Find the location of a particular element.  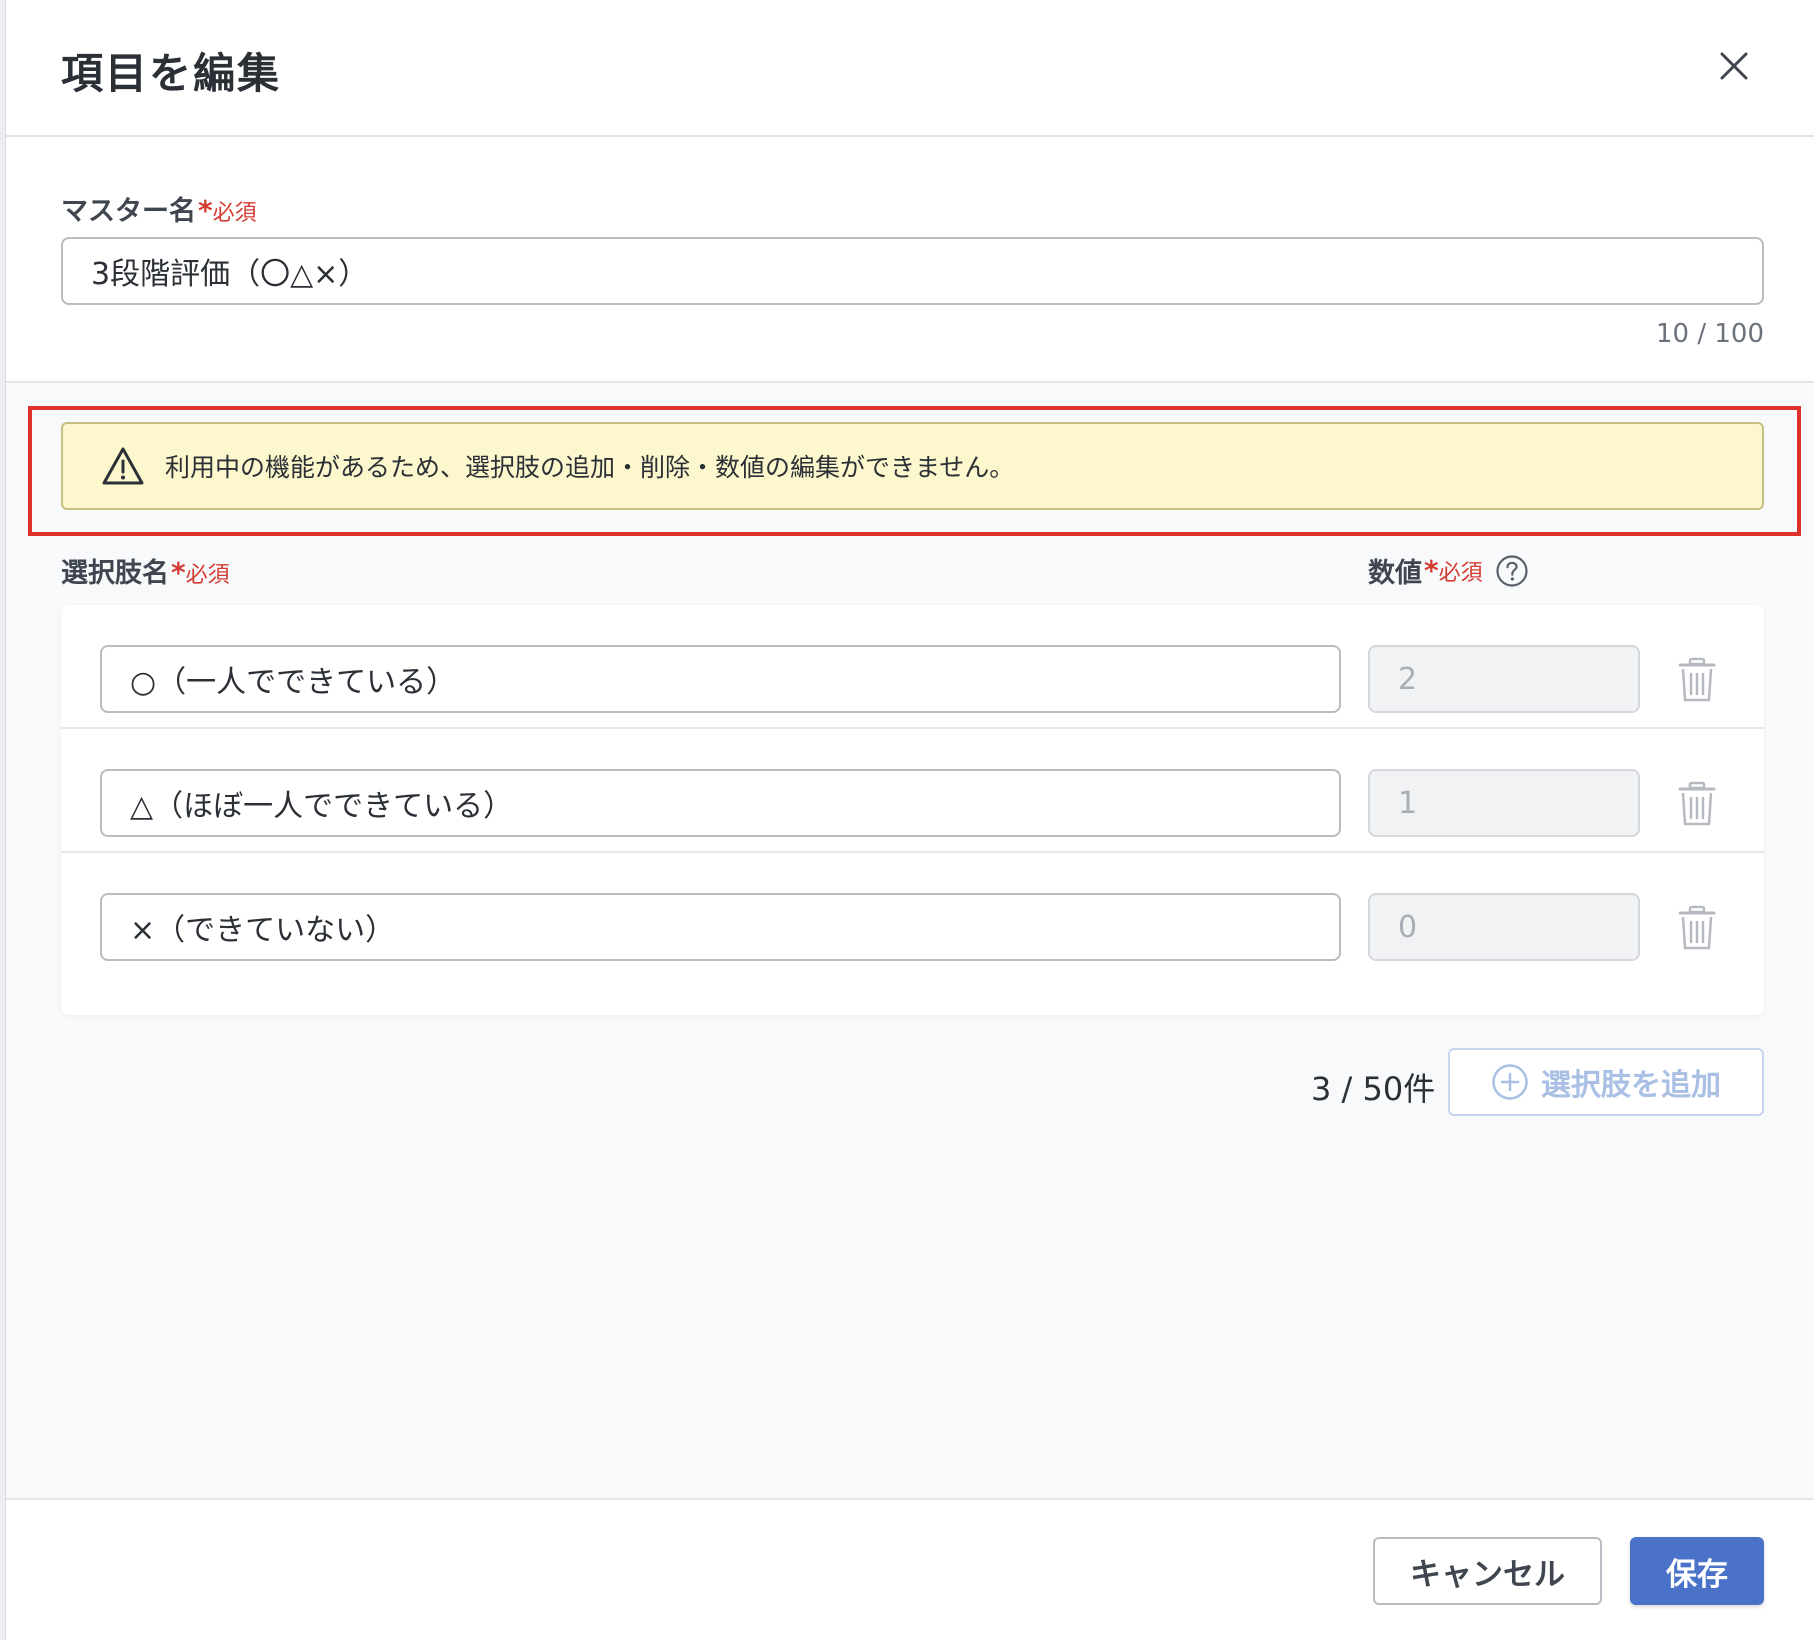

choice-value-input: 2 is located at coordinates (1504, 679).